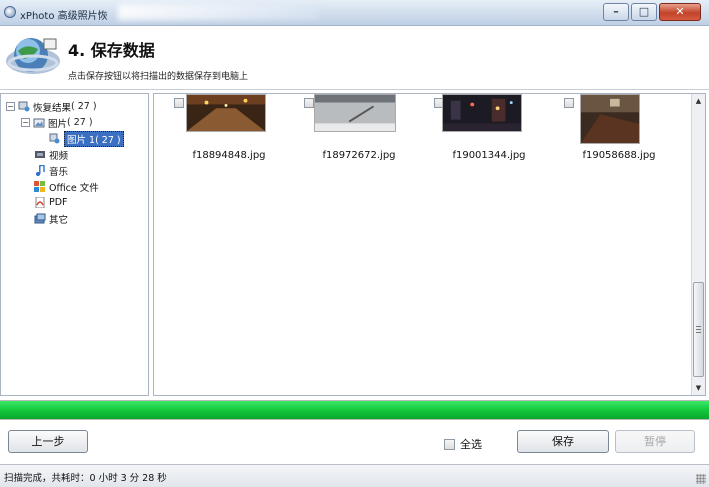 This screenshot has height=487, width=709. I want to click on xphoto-app-icon, so click(10, 12).